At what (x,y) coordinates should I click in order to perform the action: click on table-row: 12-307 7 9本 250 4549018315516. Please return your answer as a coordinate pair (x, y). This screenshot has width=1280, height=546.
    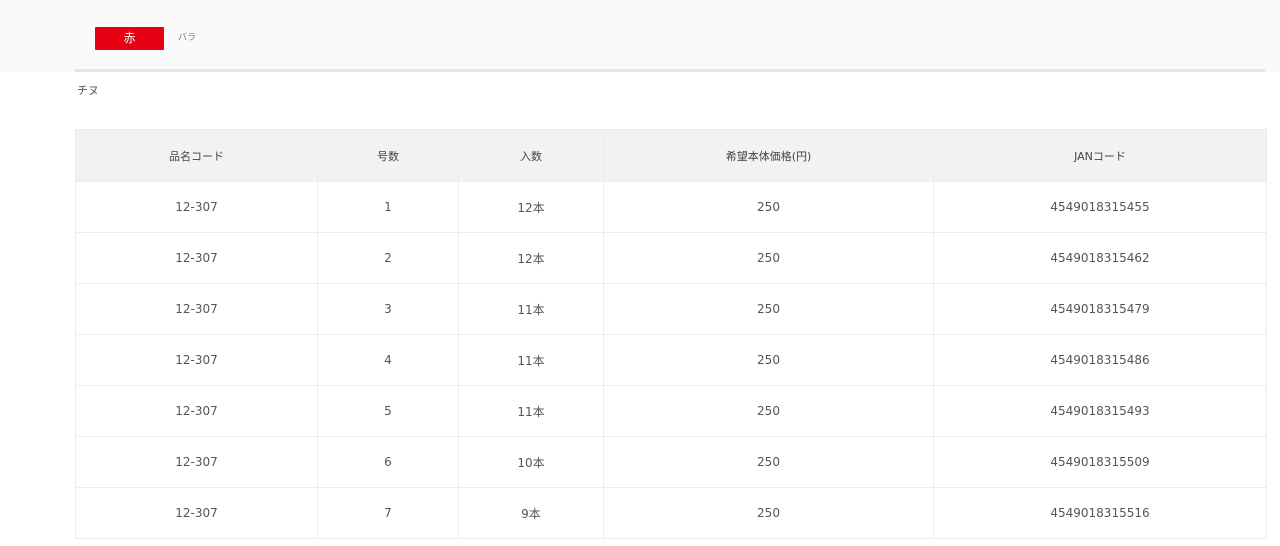
    Looking at the image, I should click on (671, 513).